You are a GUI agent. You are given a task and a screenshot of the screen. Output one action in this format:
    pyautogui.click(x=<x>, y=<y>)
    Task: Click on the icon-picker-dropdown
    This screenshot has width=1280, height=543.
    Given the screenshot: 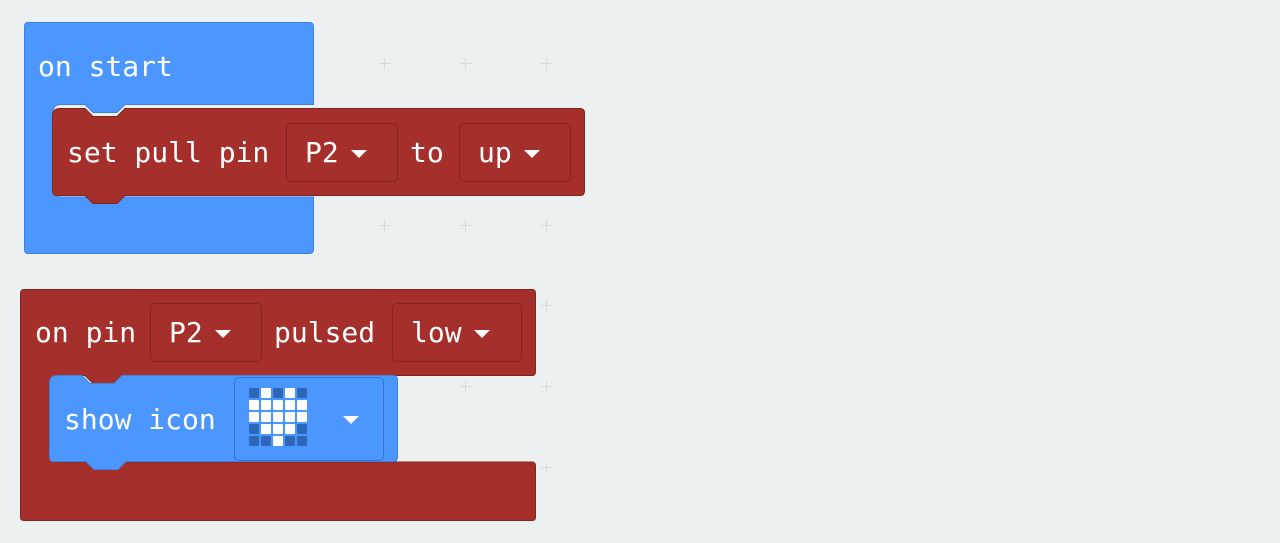 What is the action you would take?
    pyautogui.click(x=309, y=419)
    